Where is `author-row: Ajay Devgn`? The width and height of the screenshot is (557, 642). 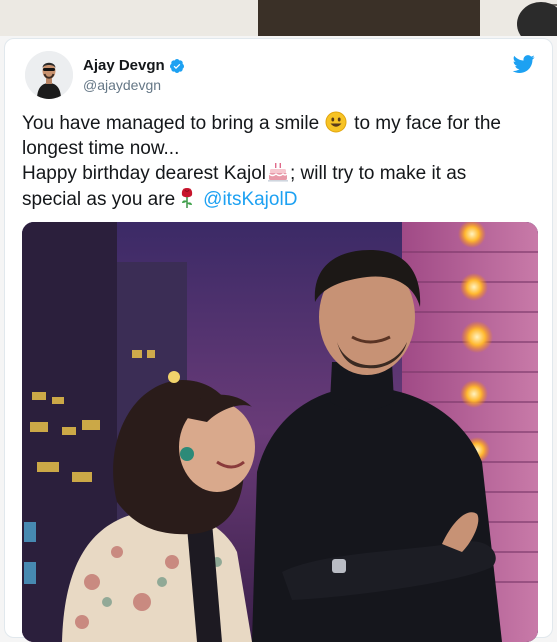
author-row: Ajay Devgn is located at coordinates (134, 65).